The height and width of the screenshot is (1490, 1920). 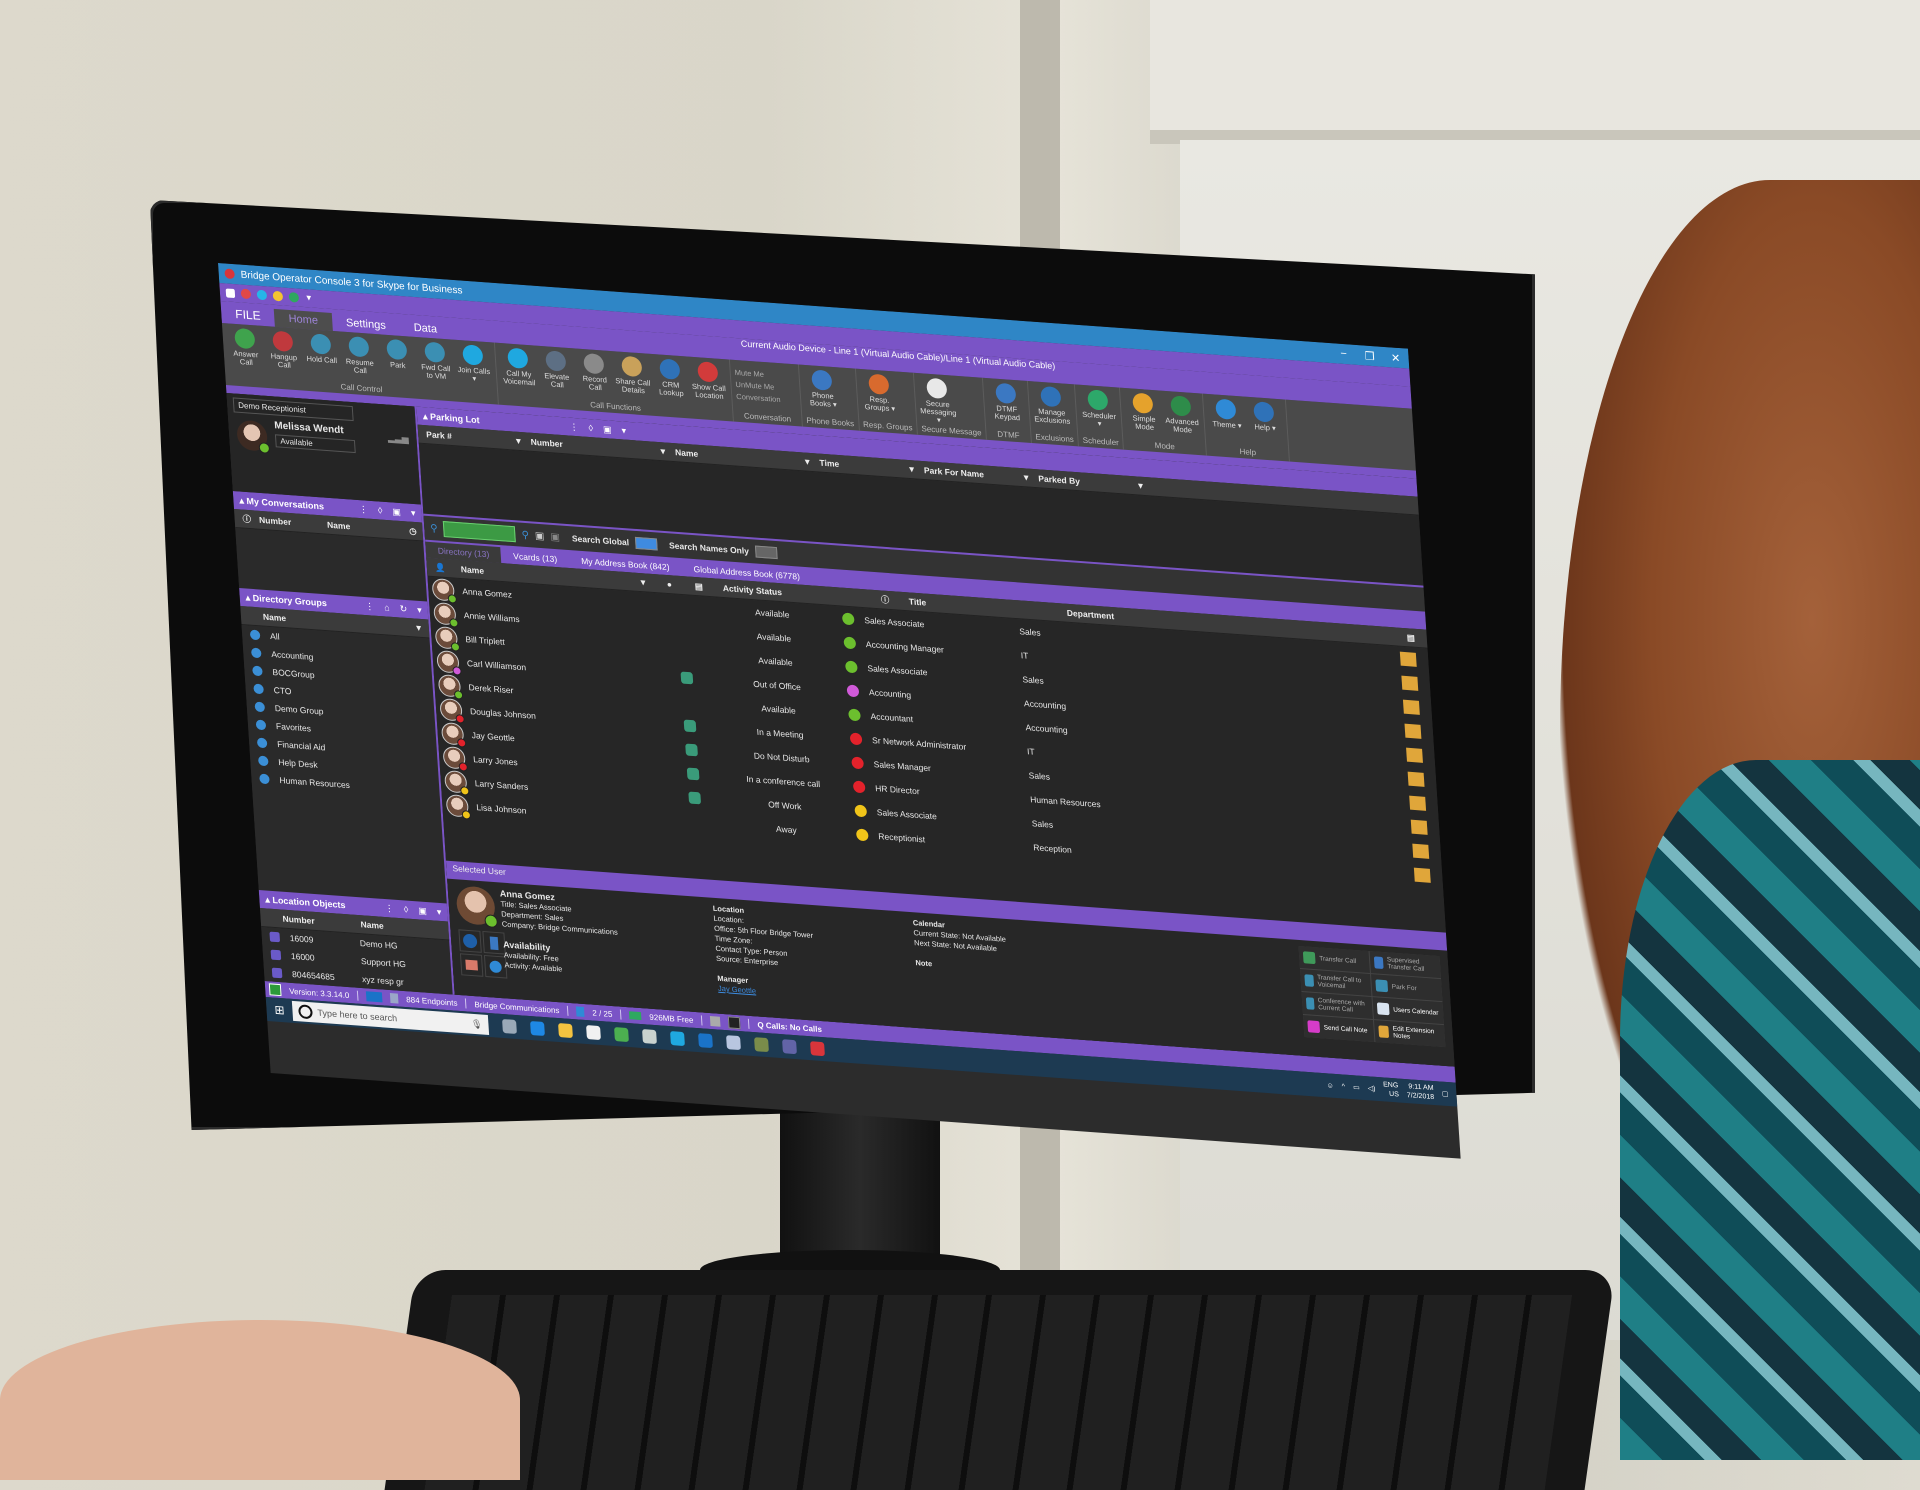 What do you see at coordinates (470, 941) in the screenshot?
I see `call-icon` at bounding box center [470, 941].